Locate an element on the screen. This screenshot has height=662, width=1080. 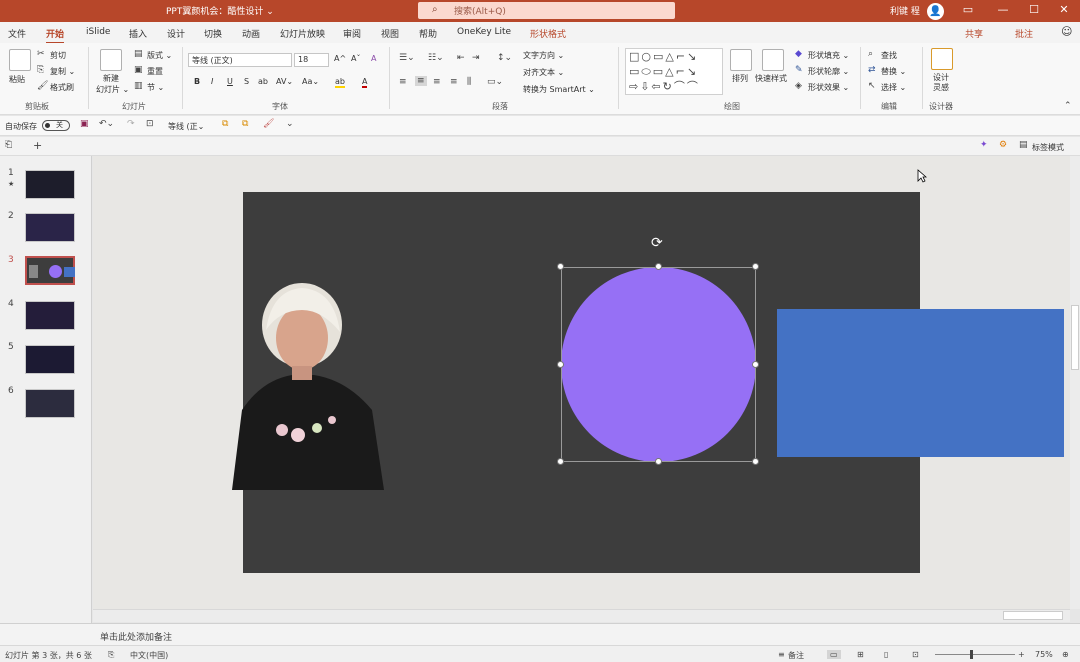
select-icon: ↖ is located at coordinates (872, 86).